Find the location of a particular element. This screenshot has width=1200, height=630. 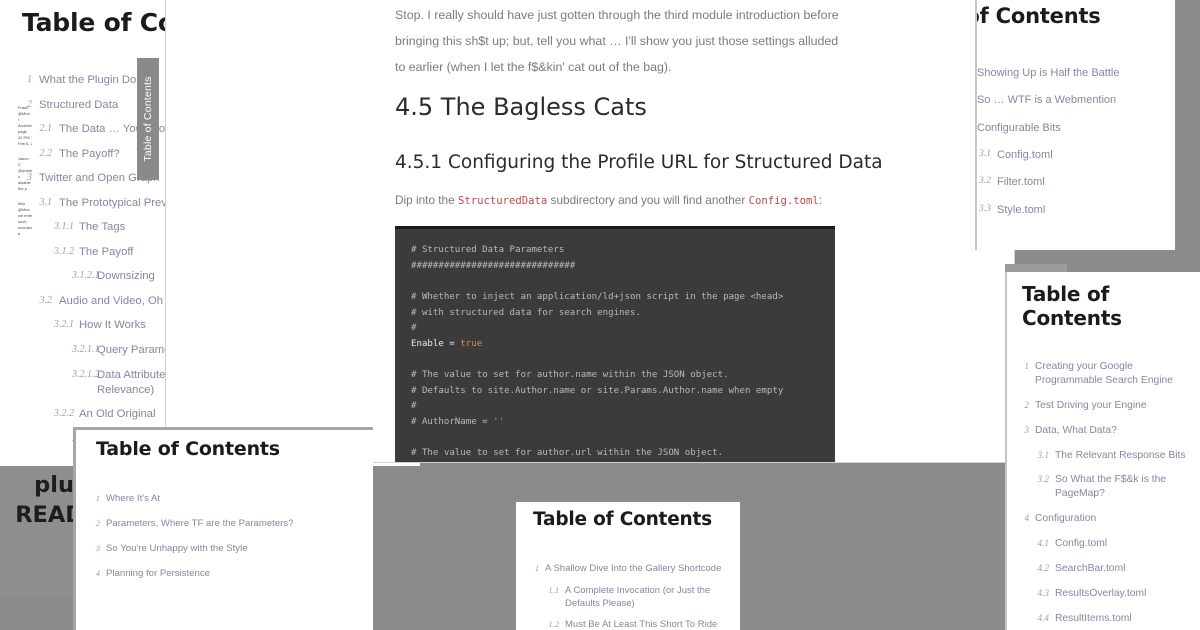

toc-item: 4 Planning for Persistence is located at coordinates (230, 574).